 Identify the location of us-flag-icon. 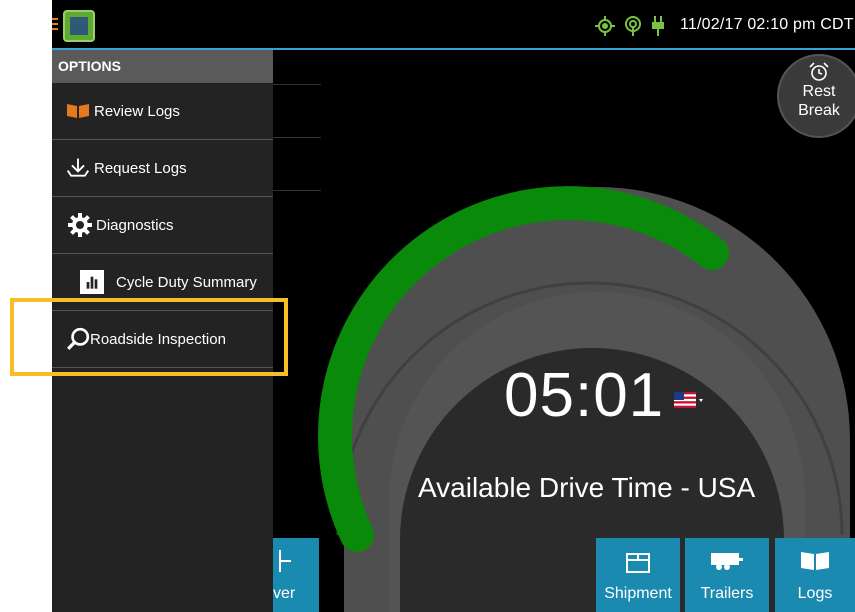
(688, 400).